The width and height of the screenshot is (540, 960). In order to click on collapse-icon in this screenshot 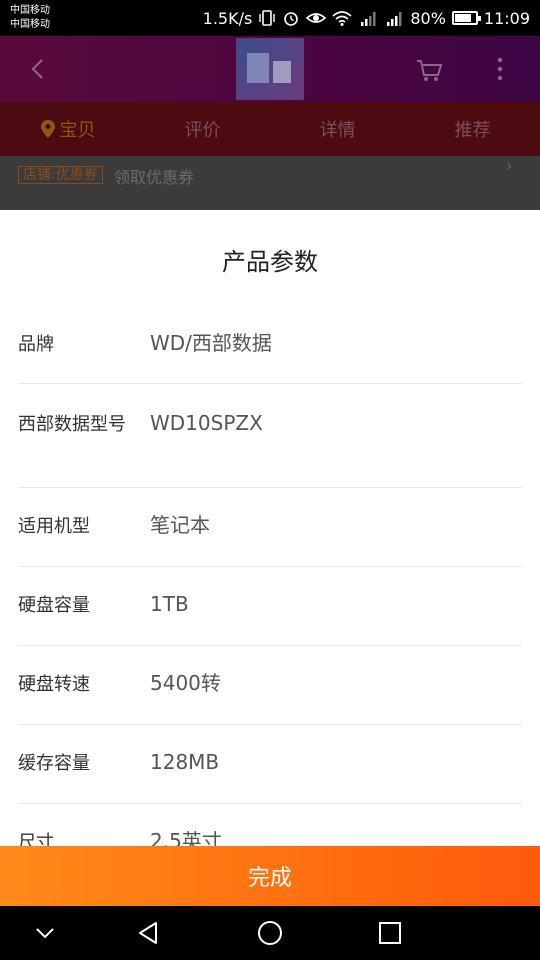, I will do `click(45, 933)`.